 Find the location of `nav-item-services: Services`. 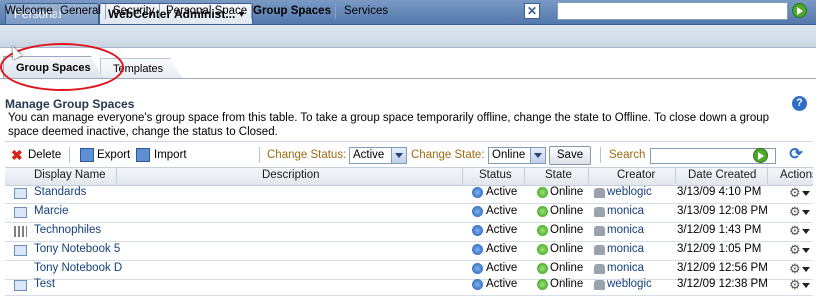

nav-item-services: Services is located at coordinates (366, 11).